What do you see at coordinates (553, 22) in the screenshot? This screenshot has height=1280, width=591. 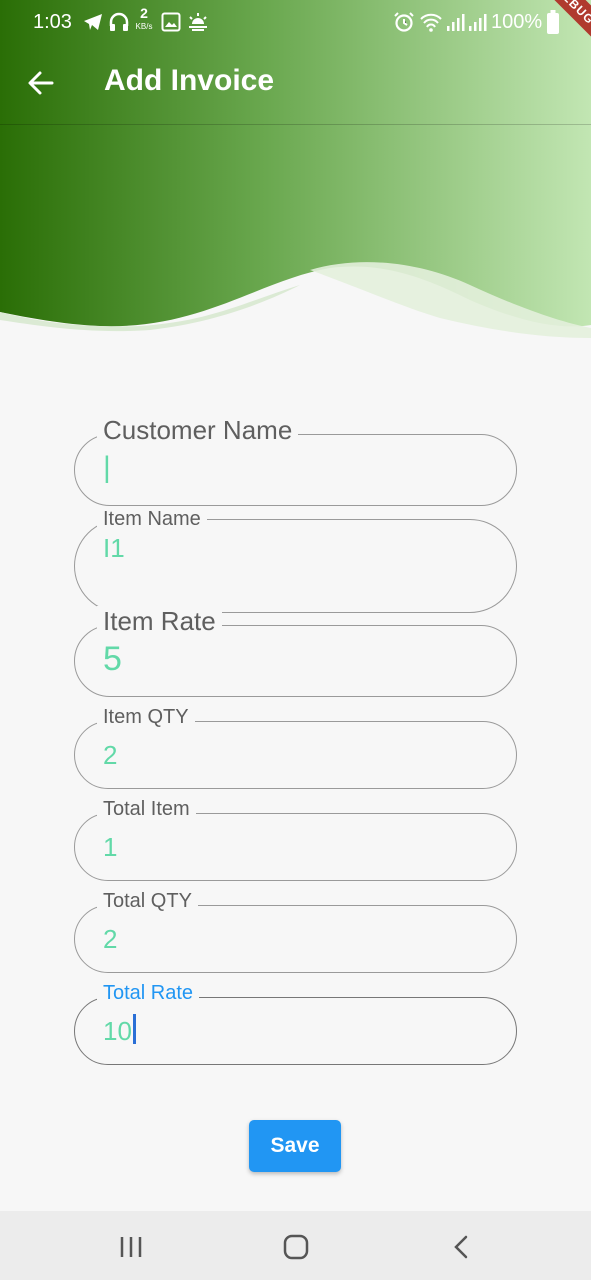 I see `battery-icon` at bounding box center [553, 22].